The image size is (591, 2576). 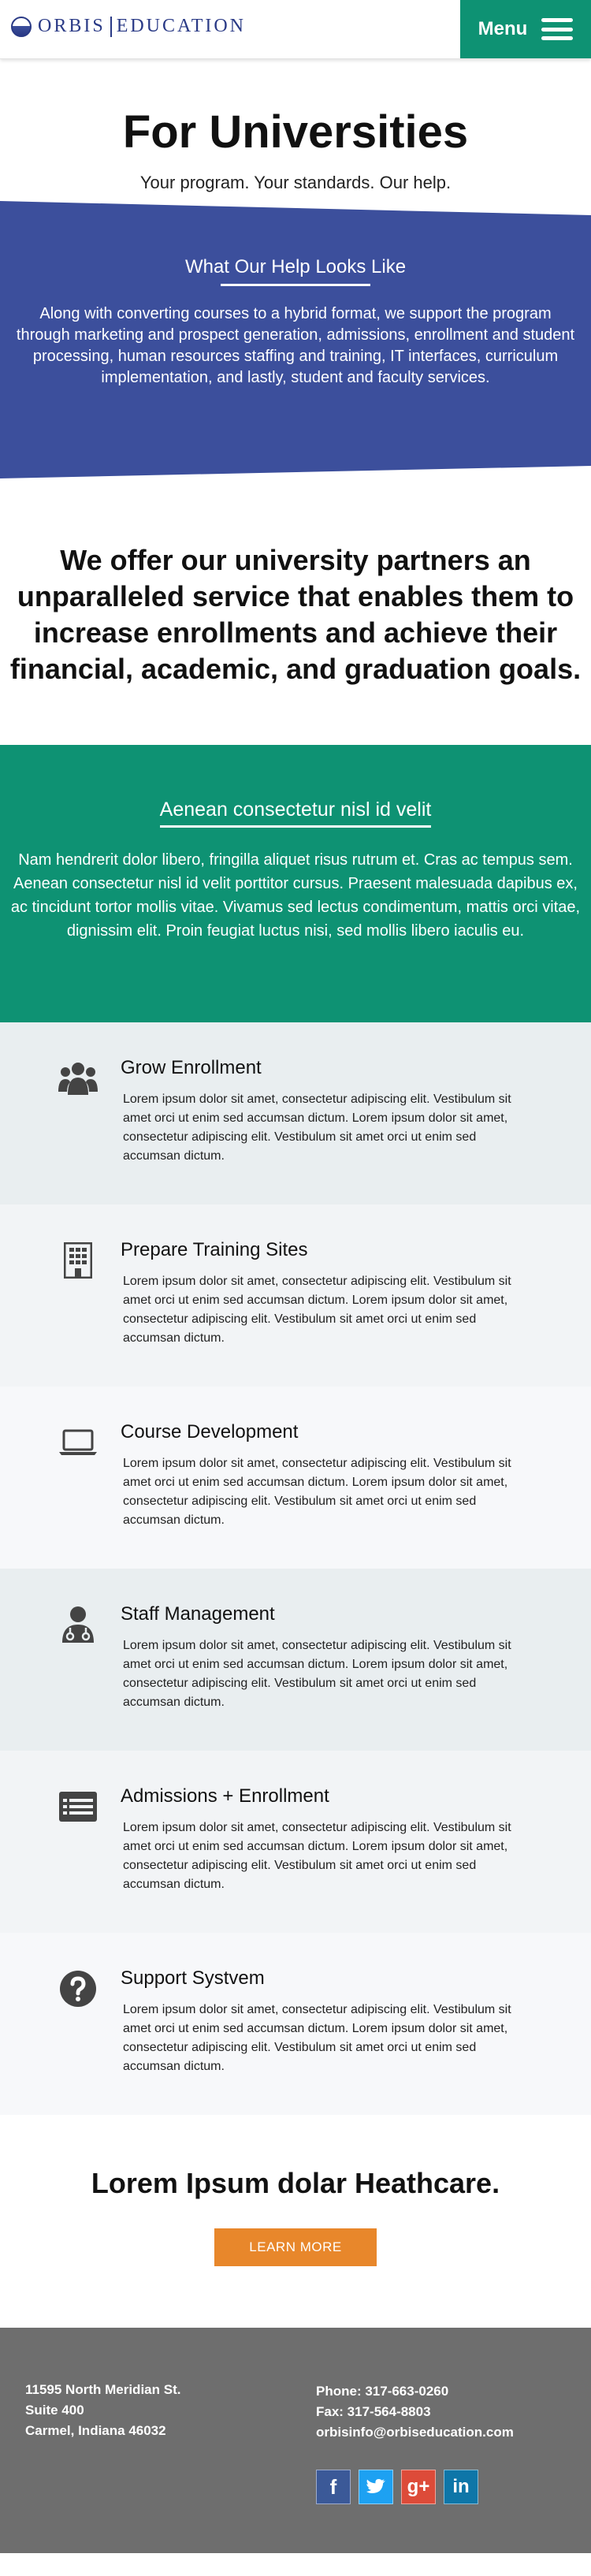 I want to click on doctor-icon, so click(x=78, y=1624).